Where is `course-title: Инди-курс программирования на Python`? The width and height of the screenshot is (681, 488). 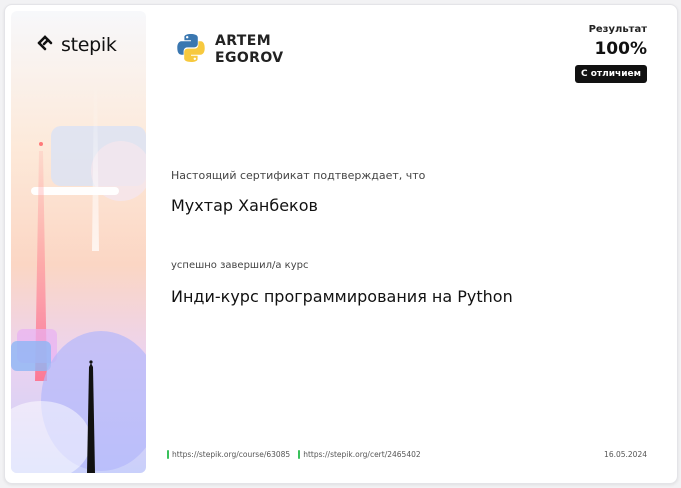 course-title: Инди-курс программирования на Python is located at coordinates (342, 296).